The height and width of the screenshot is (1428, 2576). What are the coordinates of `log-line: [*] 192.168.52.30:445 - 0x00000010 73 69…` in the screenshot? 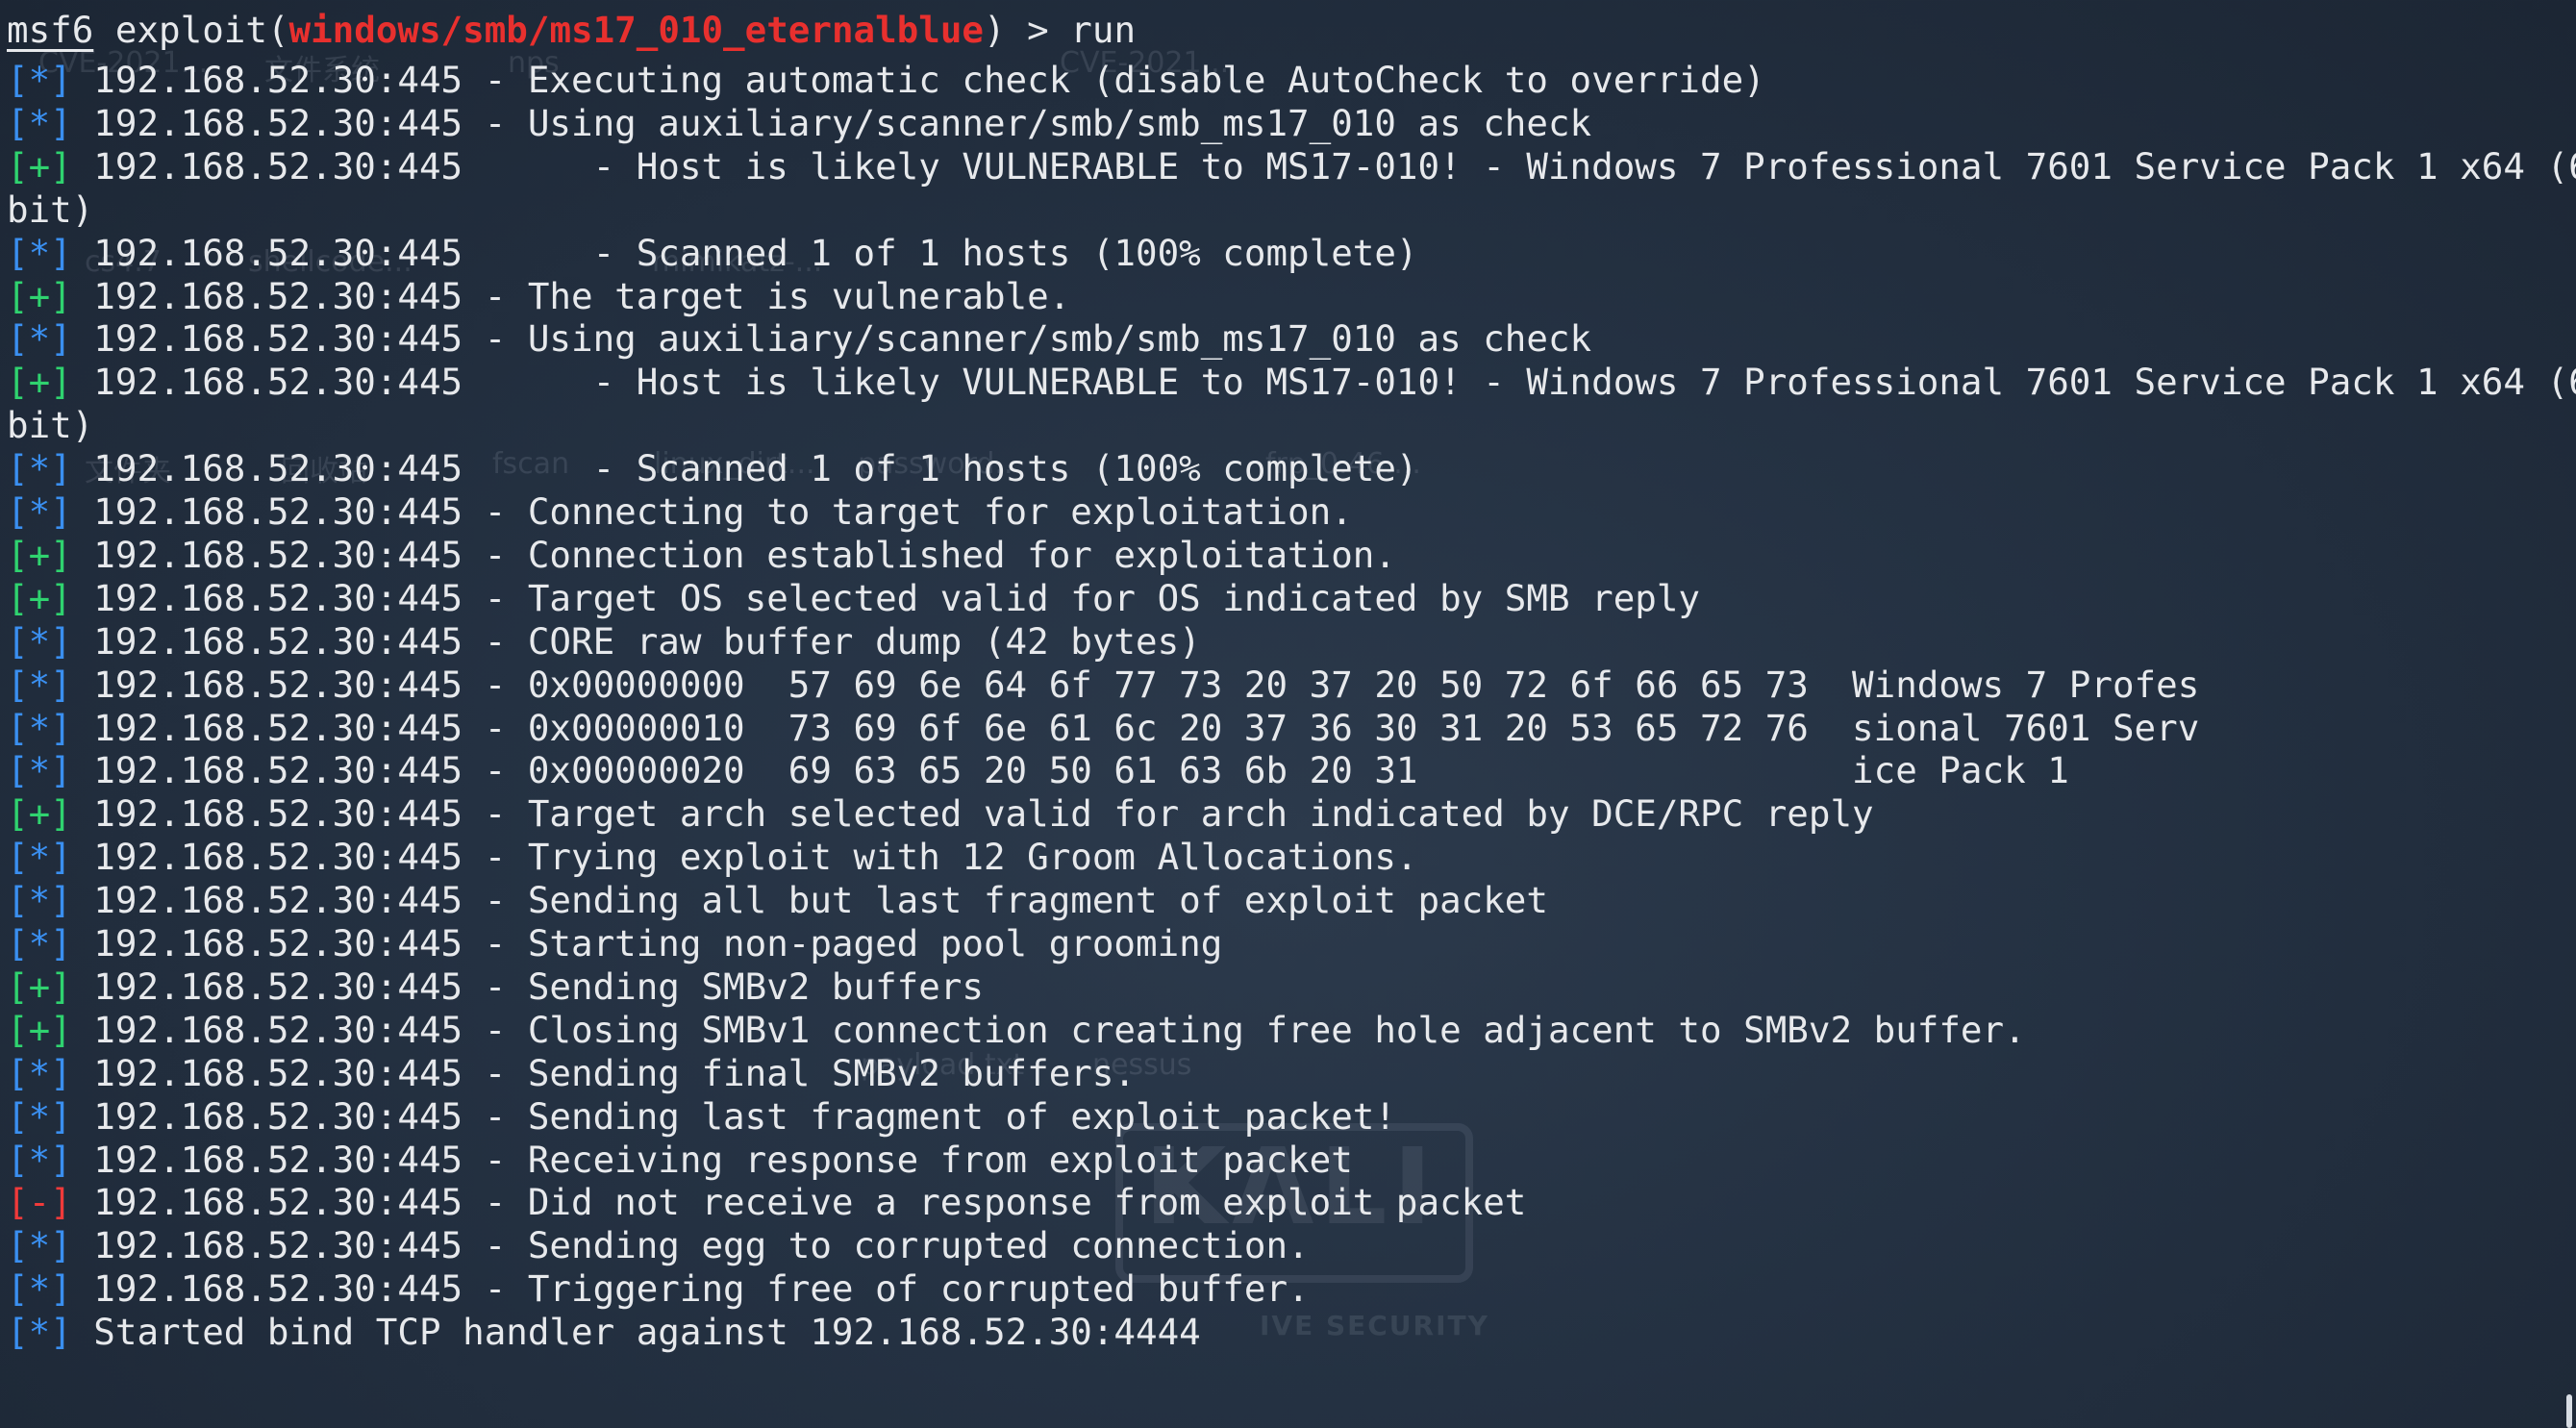 It's located at (1103, 728).